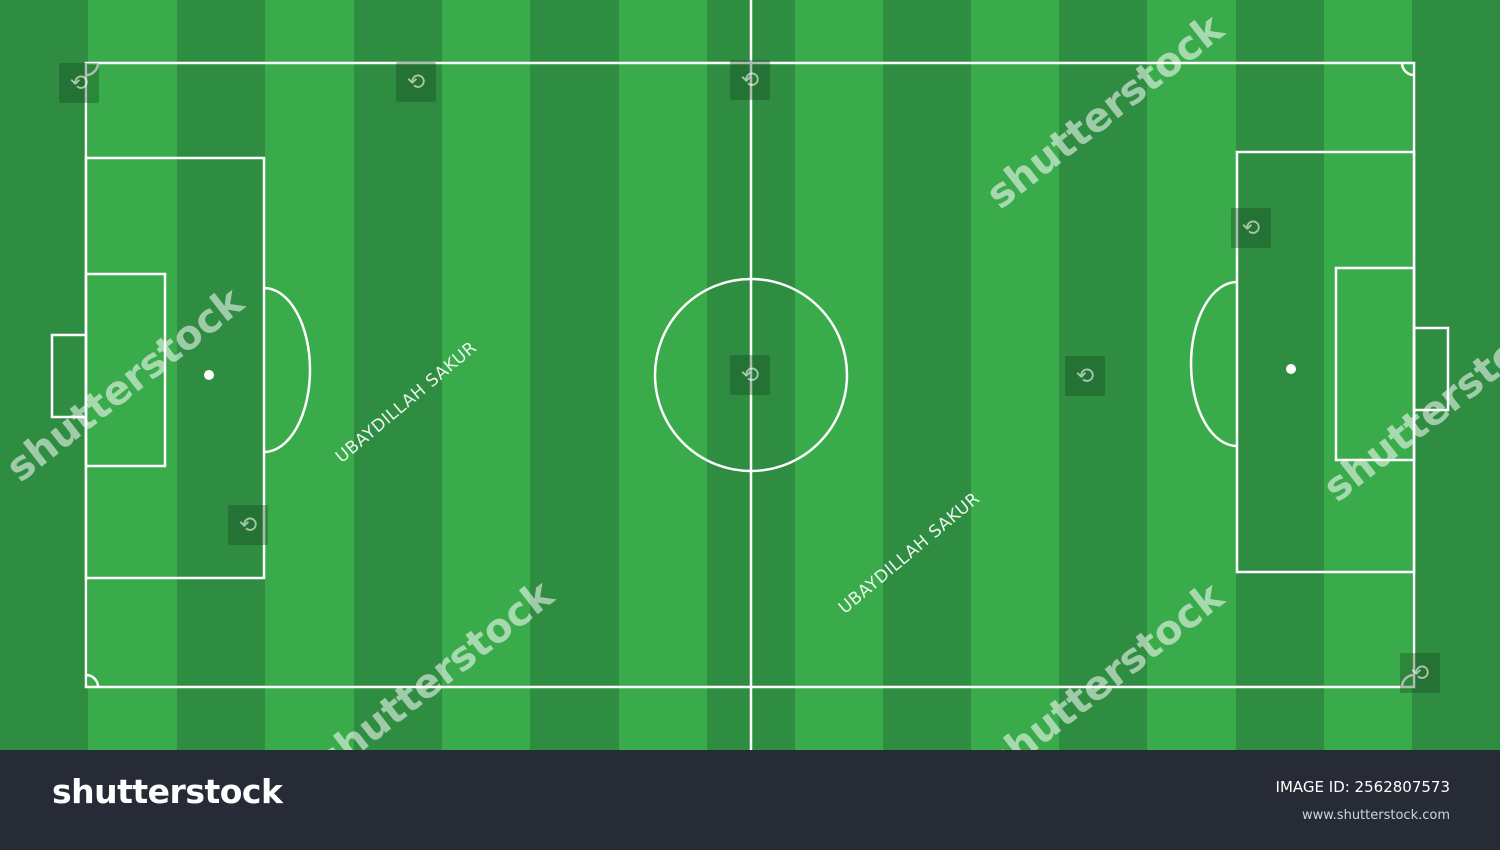  I want to click on image-id-label: IMAGE ID: 2562807573, so click(1362, 787).